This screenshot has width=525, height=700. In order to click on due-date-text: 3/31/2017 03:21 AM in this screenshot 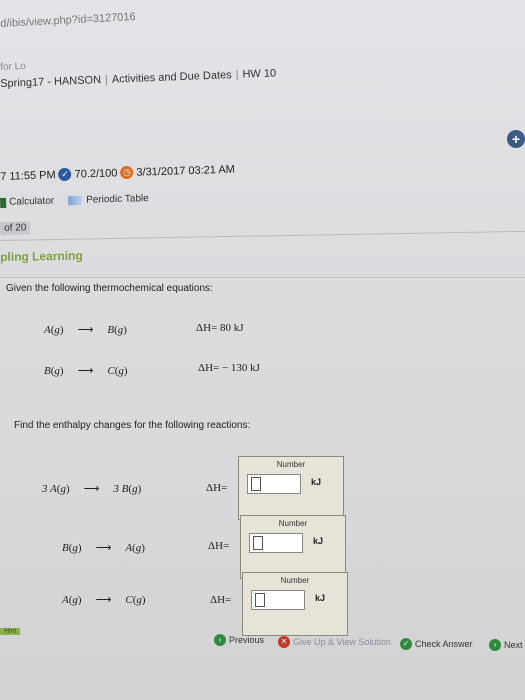, I will do `click(186, 171)`.